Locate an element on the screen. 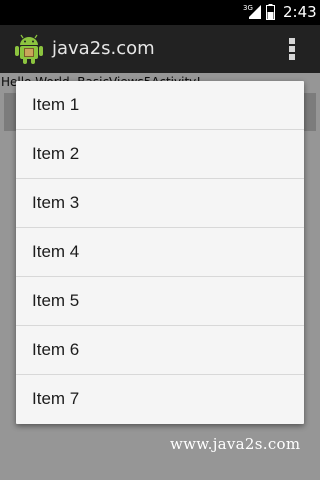 The width and height of the screenshot is (320, 480). menu-item-5: Item 5 is located at coordinates (160, 301).